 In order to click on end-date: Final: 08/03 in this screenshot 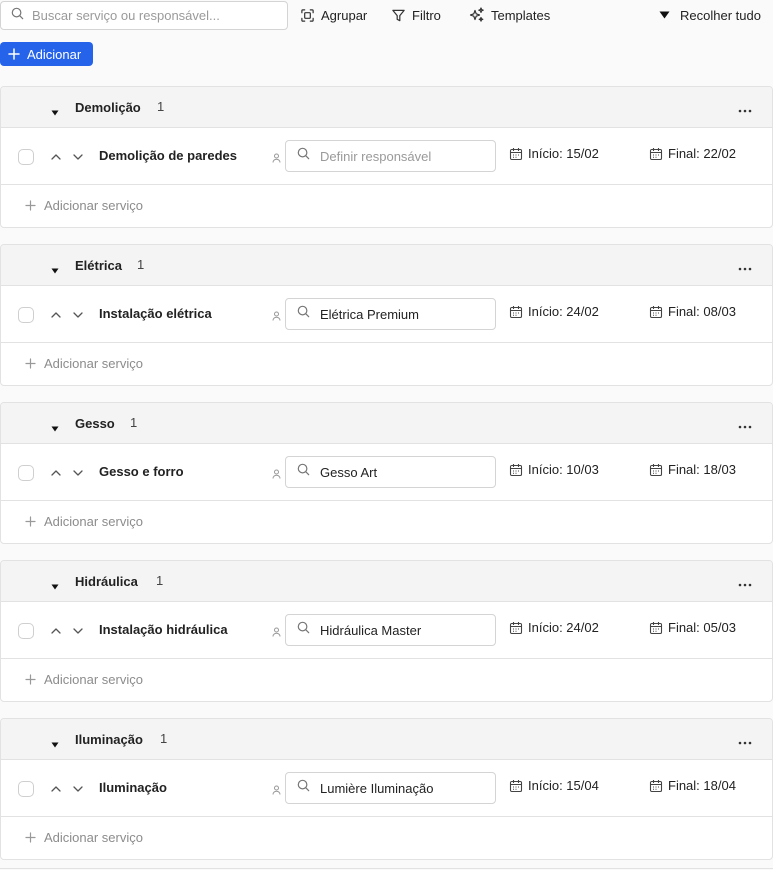, I will do `click(692, 311)`.